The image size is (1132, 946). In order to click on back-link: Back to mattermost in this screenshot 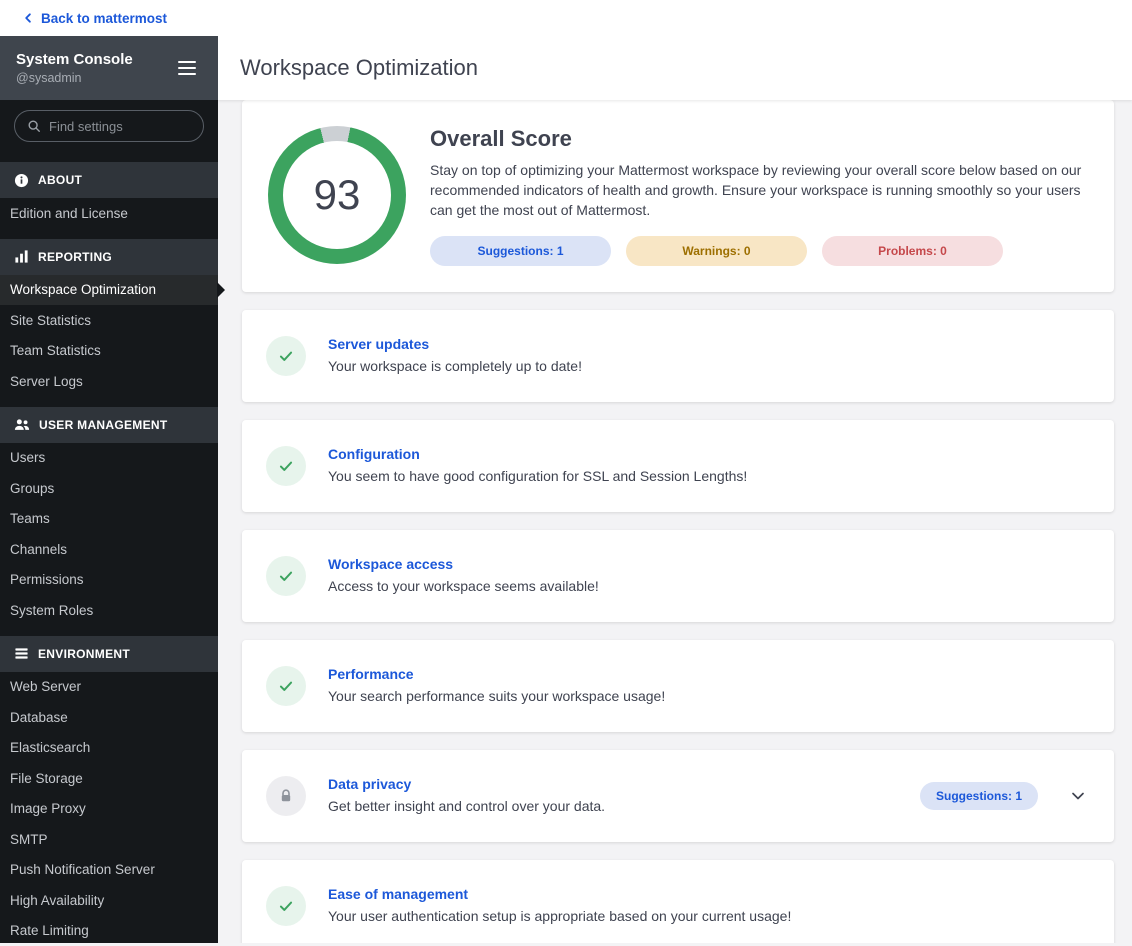, I will do `click(95, 18)`.